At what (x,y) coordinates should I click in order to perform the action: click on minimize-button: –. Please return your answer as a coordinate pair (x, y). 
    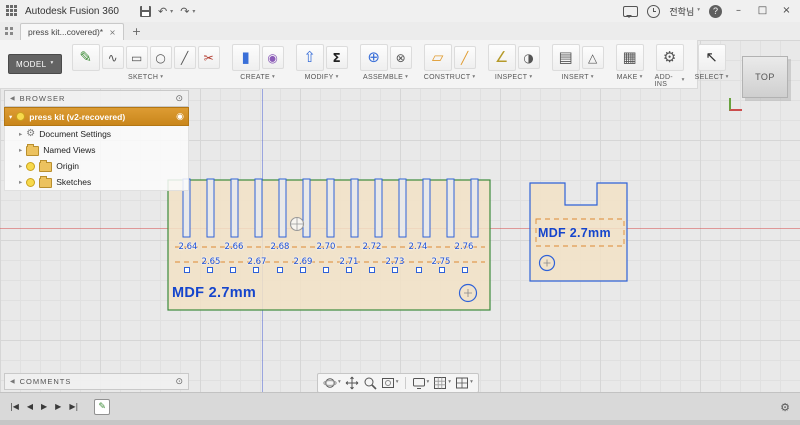
    Looking at the image, I should click on (738, 11).